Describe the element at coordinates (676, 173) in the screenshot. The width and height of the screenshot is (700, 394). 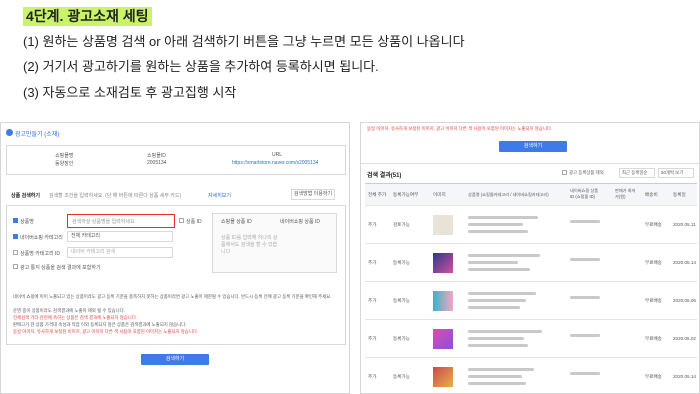
I see `pagesize-select: 50개씩 보기` at that location.